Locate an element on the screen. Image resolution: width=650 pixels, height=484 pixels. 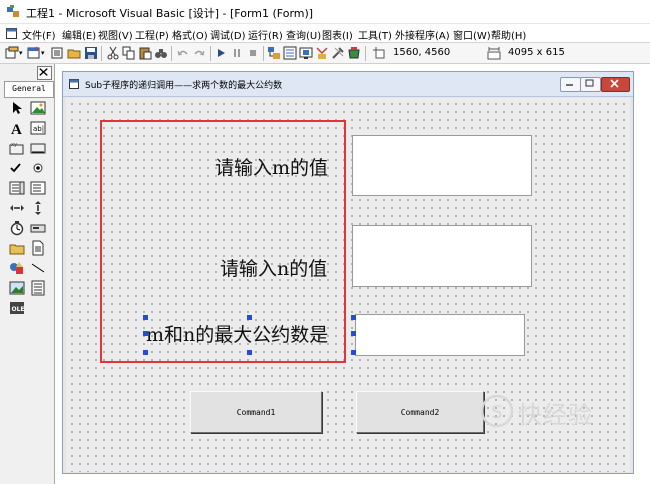
project-explorer-icon is located at coordinates (274, 53).